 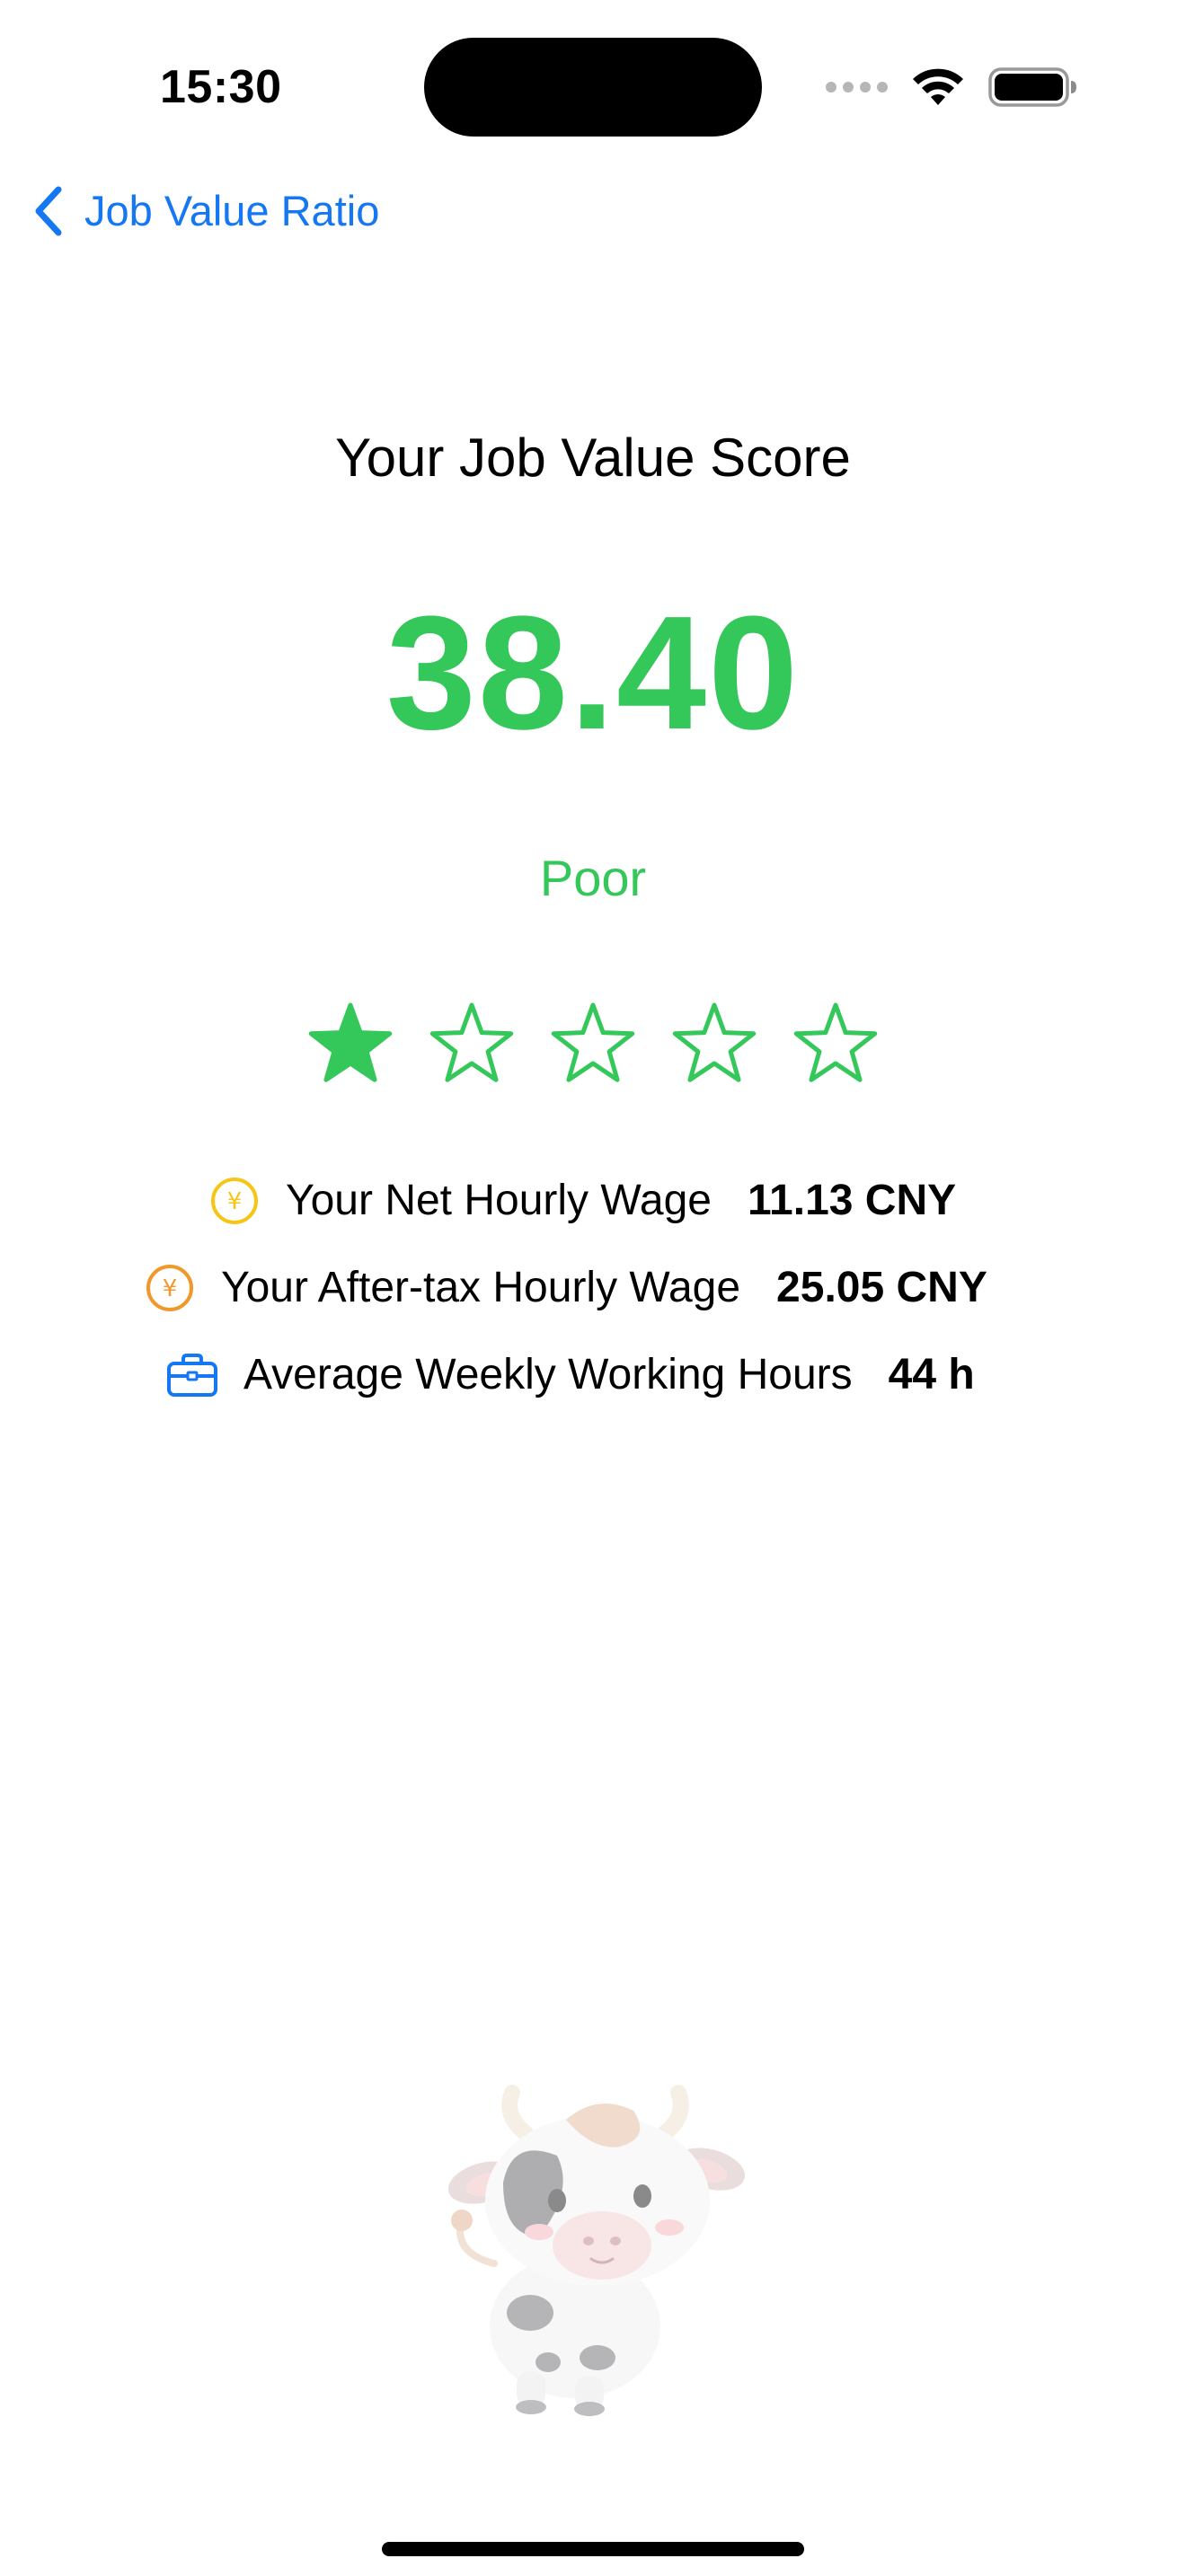 What do you see at coordinates (593, 87) in the screenshot?
I see `dynamic-island` at bounding box center [593, 87].